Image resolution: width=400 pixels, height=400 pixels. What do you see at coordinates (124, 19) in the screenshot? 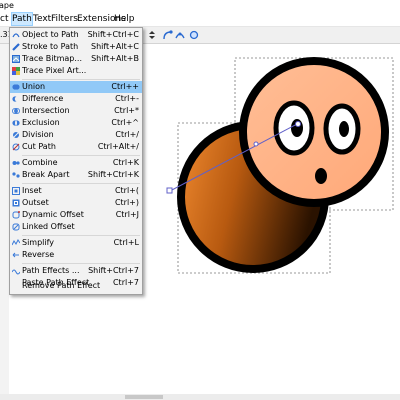
I see `menu-help: Help` at bounding box center [124, 19].